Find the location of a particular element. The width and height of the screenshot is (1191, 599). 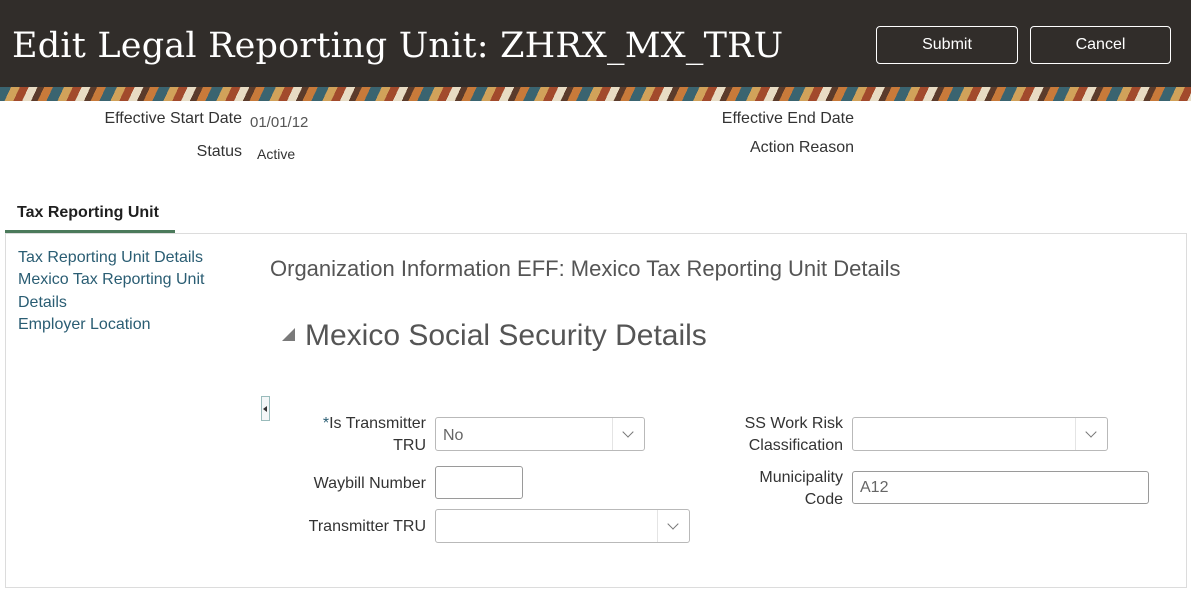

municipality-code-label: Municipality Code is located at coordinates (771, 489).